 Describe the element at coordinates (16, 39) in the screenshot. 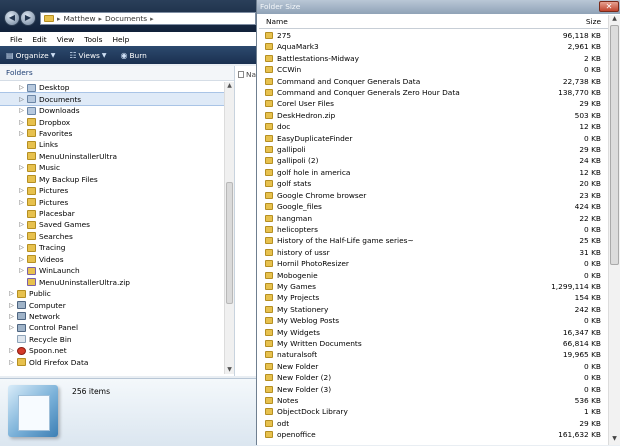

I see `menu-file: File` at that location.